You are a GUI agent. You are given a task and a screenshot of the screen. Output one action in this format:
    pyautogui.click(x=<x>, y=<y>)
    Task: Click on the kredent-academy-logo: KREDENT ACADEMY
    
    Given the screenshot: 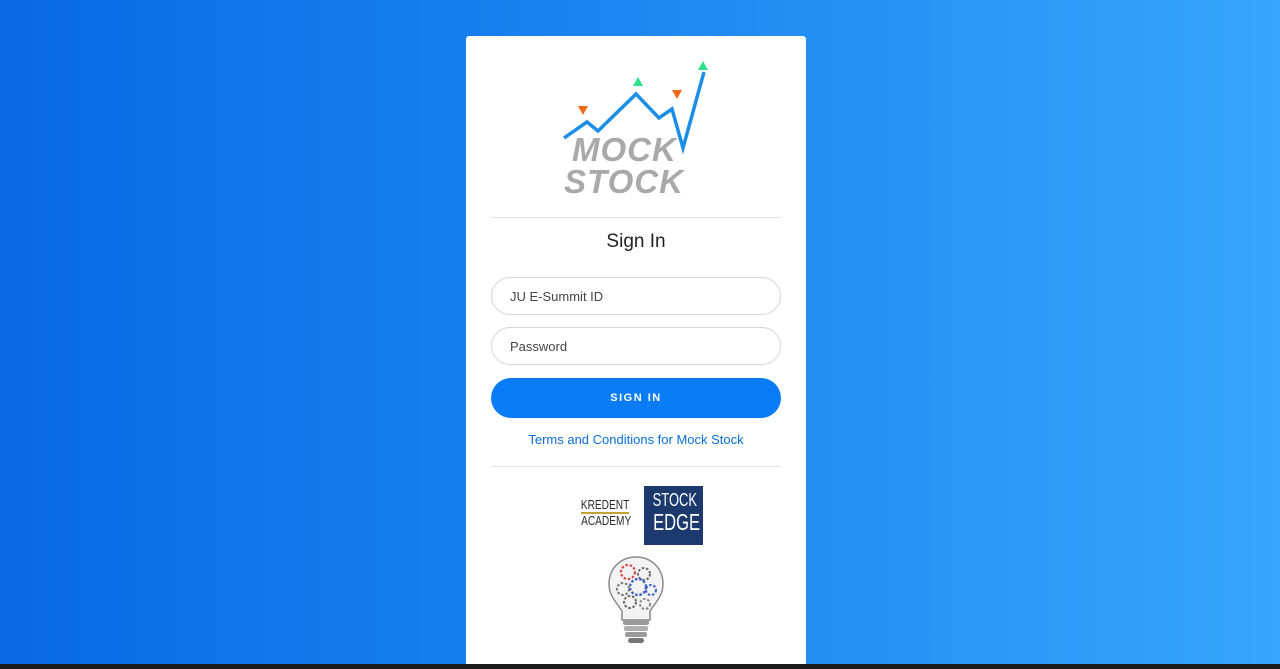 What is the action you would take?
    pyautogui.click(x=602, y=513)
    